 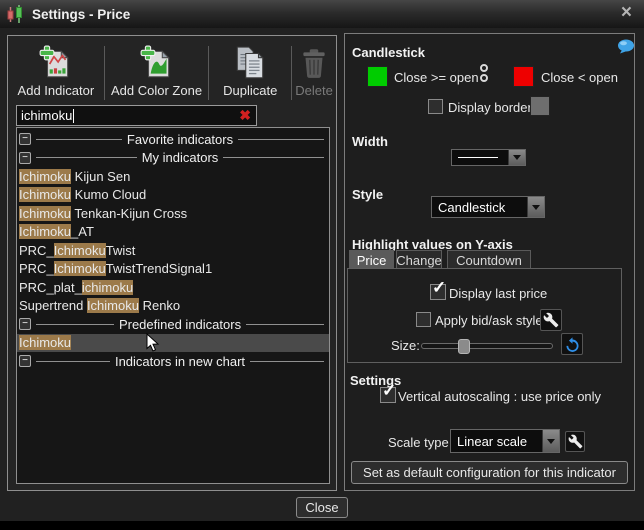 I want to click on list-section-header: − My indicators, so click(x=173, y=158).